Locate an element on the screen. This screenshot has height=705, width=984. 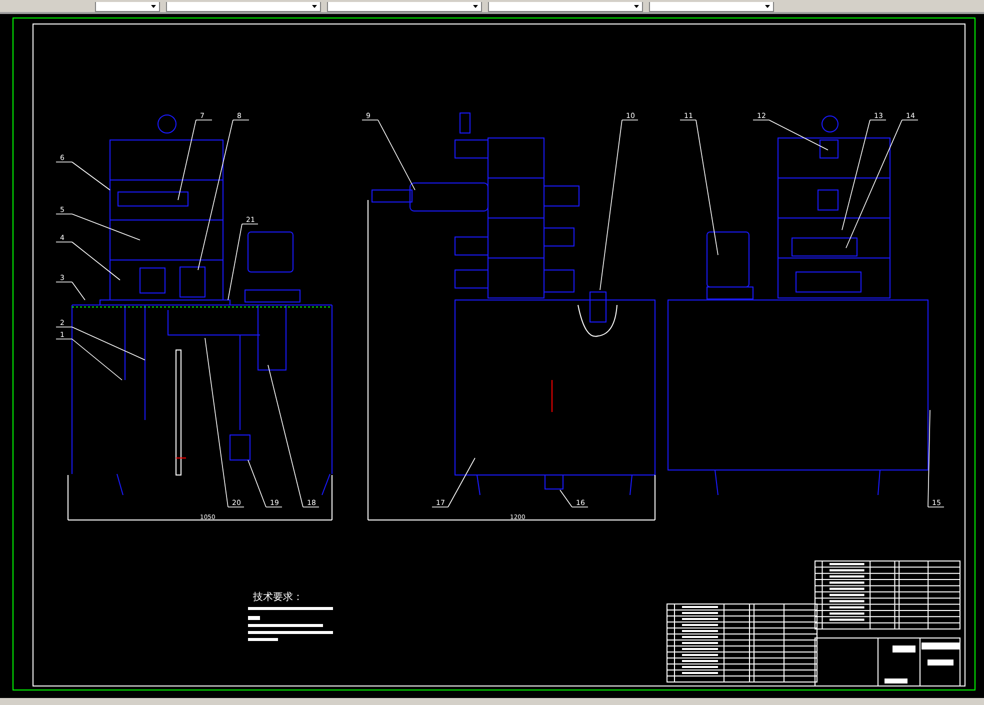
technical-requirements-title: 技术要求： is located at coordinates (278, 597).